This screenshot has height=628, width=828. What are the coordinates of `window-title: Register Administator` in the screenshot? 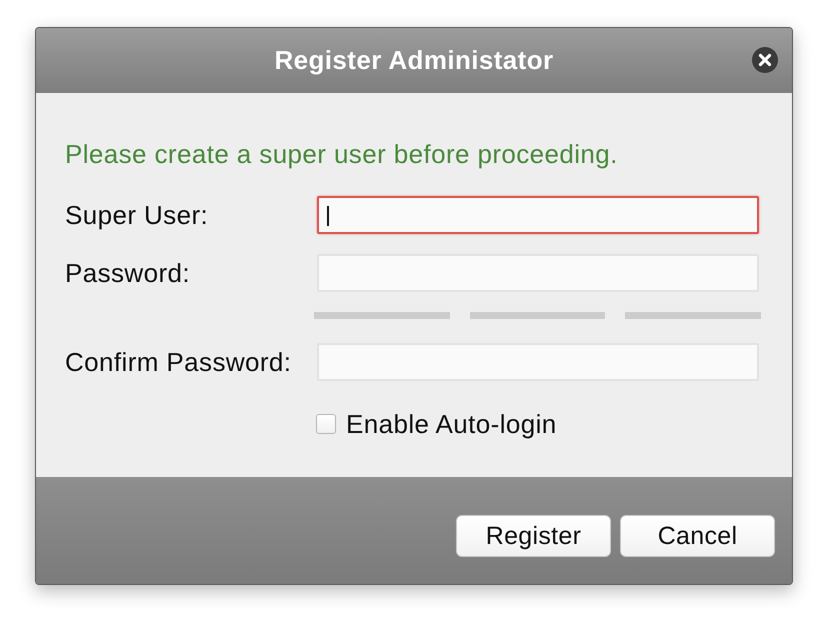 It's located at (414, 60).